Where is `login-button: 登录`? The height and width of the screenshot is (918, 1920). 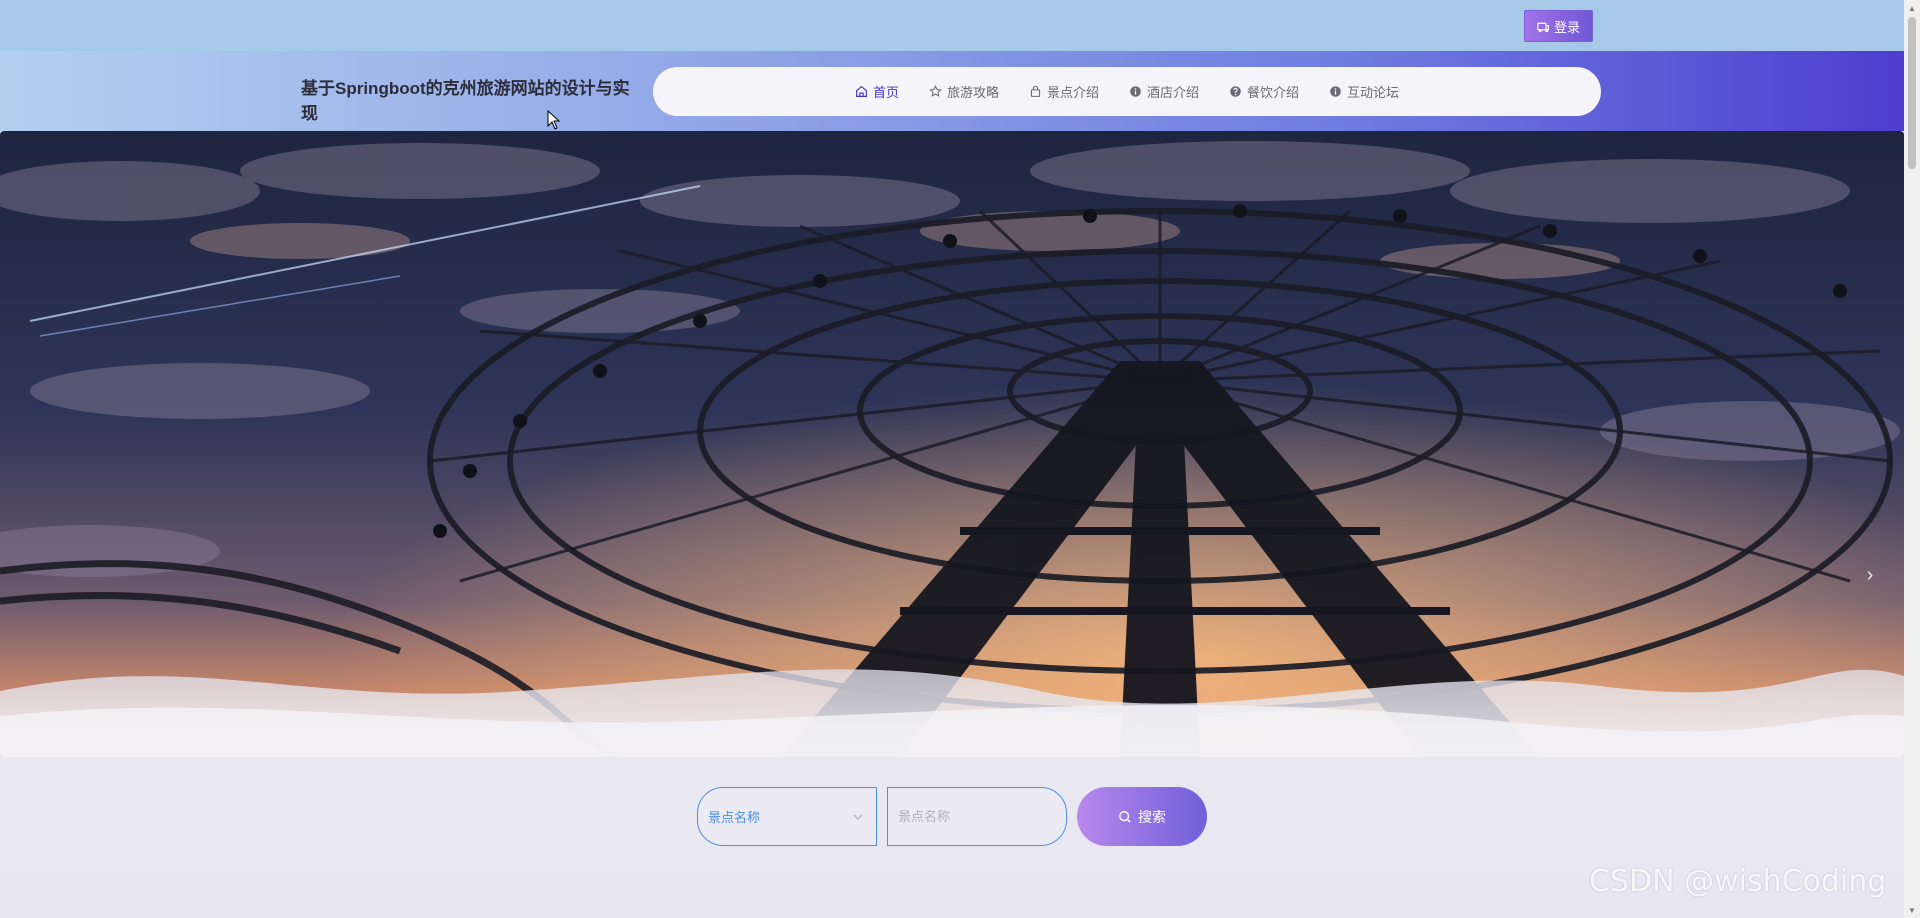
login-button: 登录 is located at coordinates (1558, 26).